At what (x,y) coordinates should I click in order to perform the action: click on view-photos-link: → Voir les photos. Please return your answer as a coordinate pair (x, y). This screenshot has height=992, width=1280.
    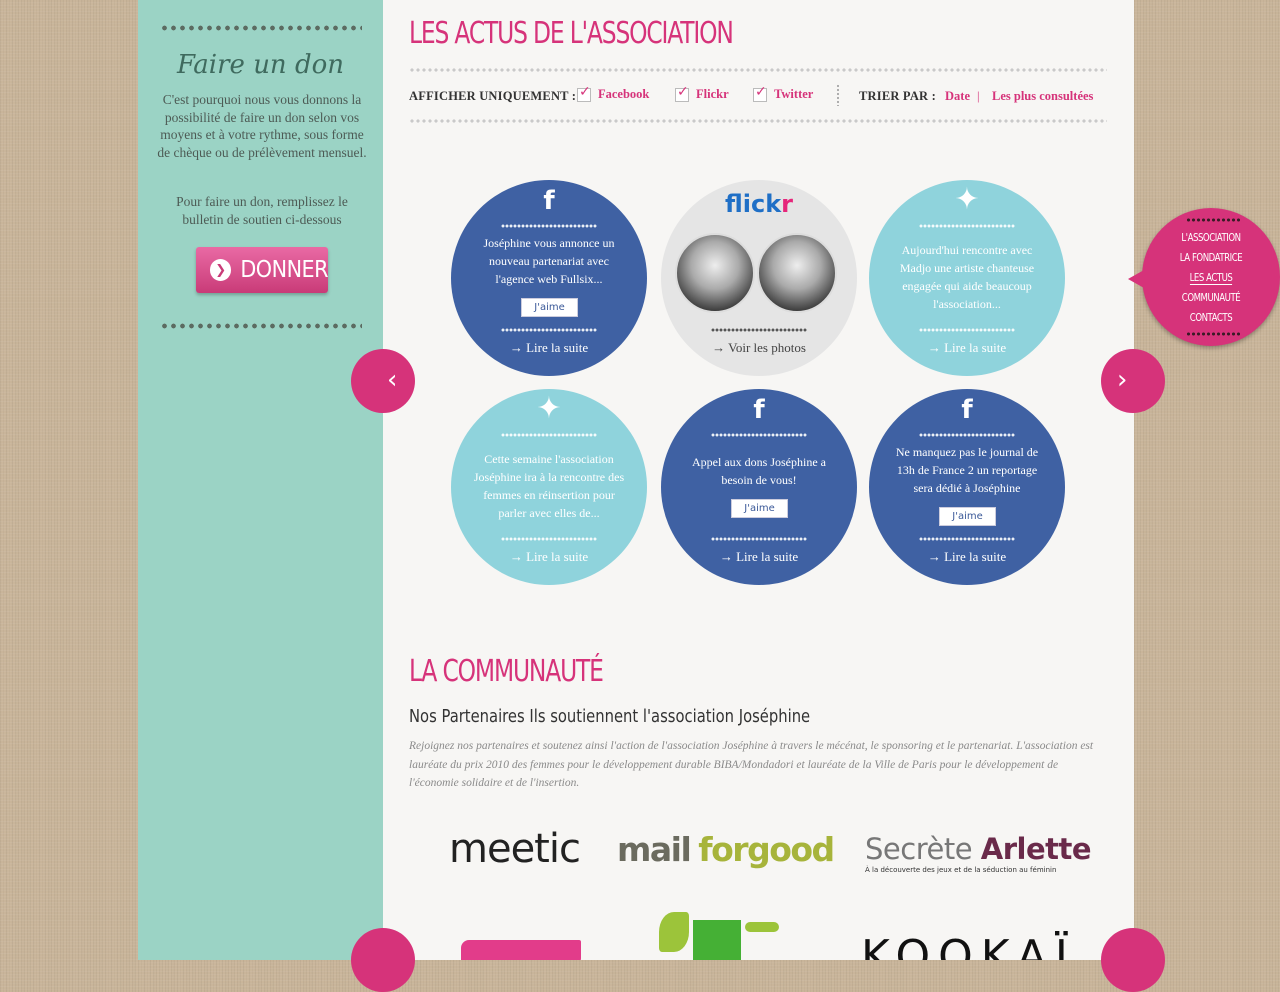
    Looking at the image, I should click on (759, 348).